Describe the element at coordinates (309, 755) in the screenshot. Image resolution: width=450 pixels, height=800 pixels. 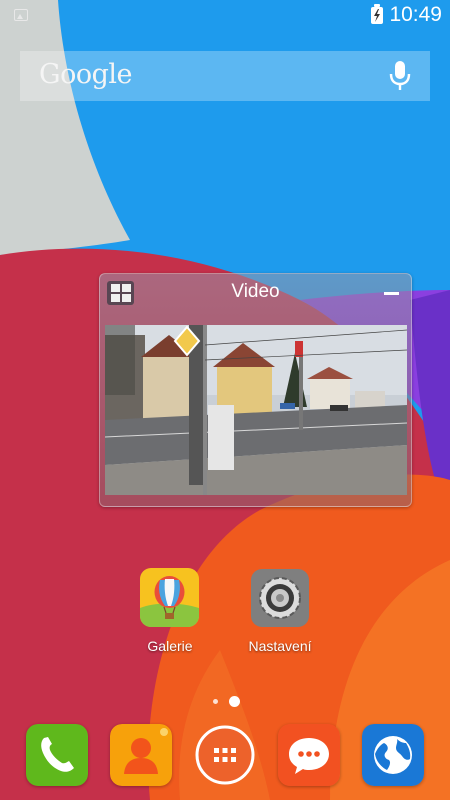
I see `messages-icon` at that location.